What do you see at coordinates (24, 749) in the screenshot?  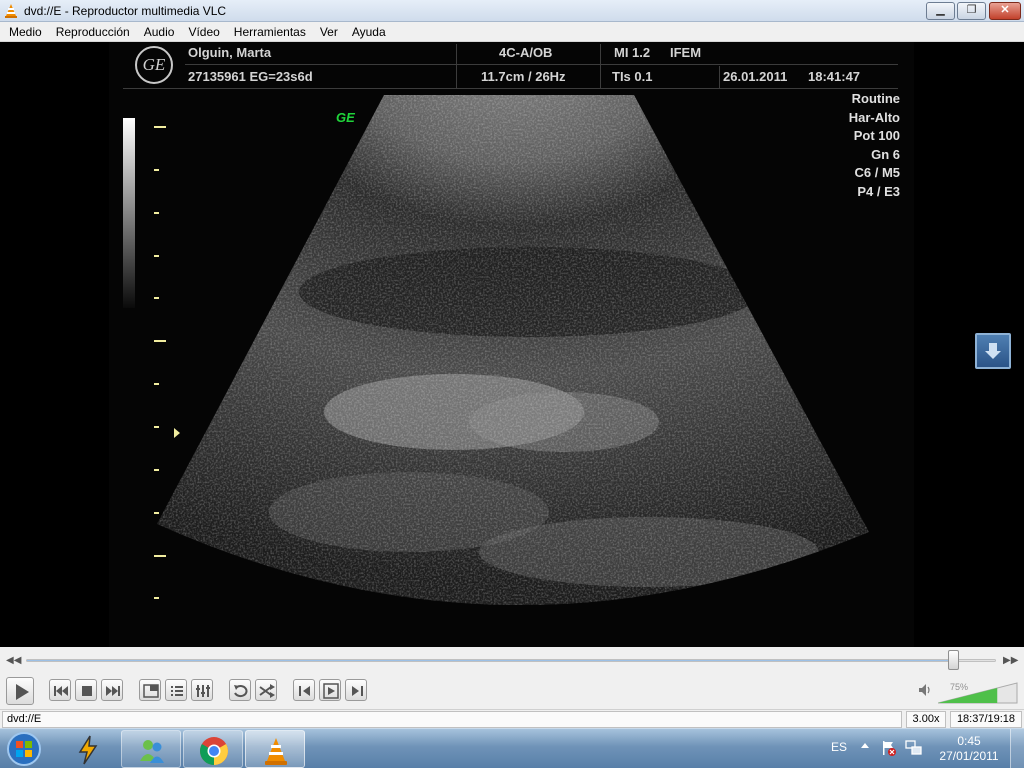 I see `start-orb-icon` at bounding box center [24, 749].